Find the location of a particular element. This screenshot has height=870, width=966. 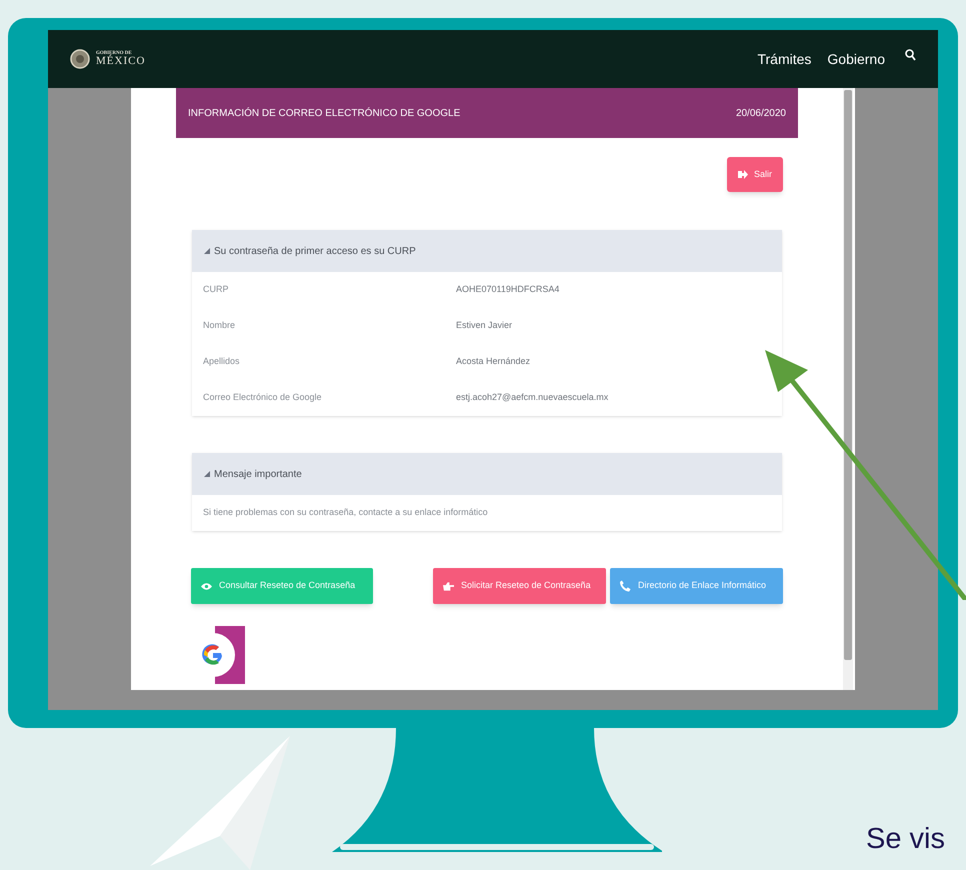

hand-pointing-icon is located at coordinates (448, 586).